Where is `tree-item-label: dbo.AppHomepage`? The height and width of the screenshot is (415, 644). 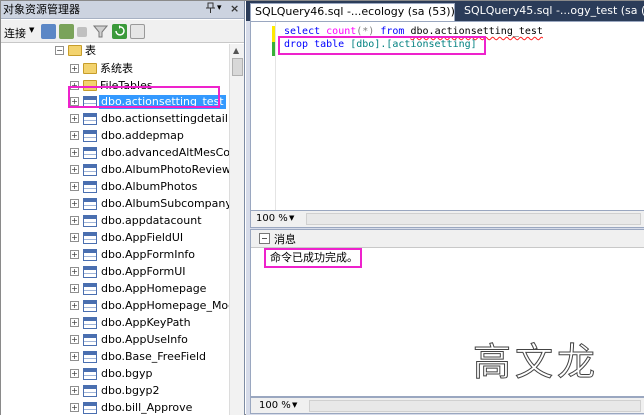
tree-item-label: dbo.AppHomepage is located at coordinates (154, 288).